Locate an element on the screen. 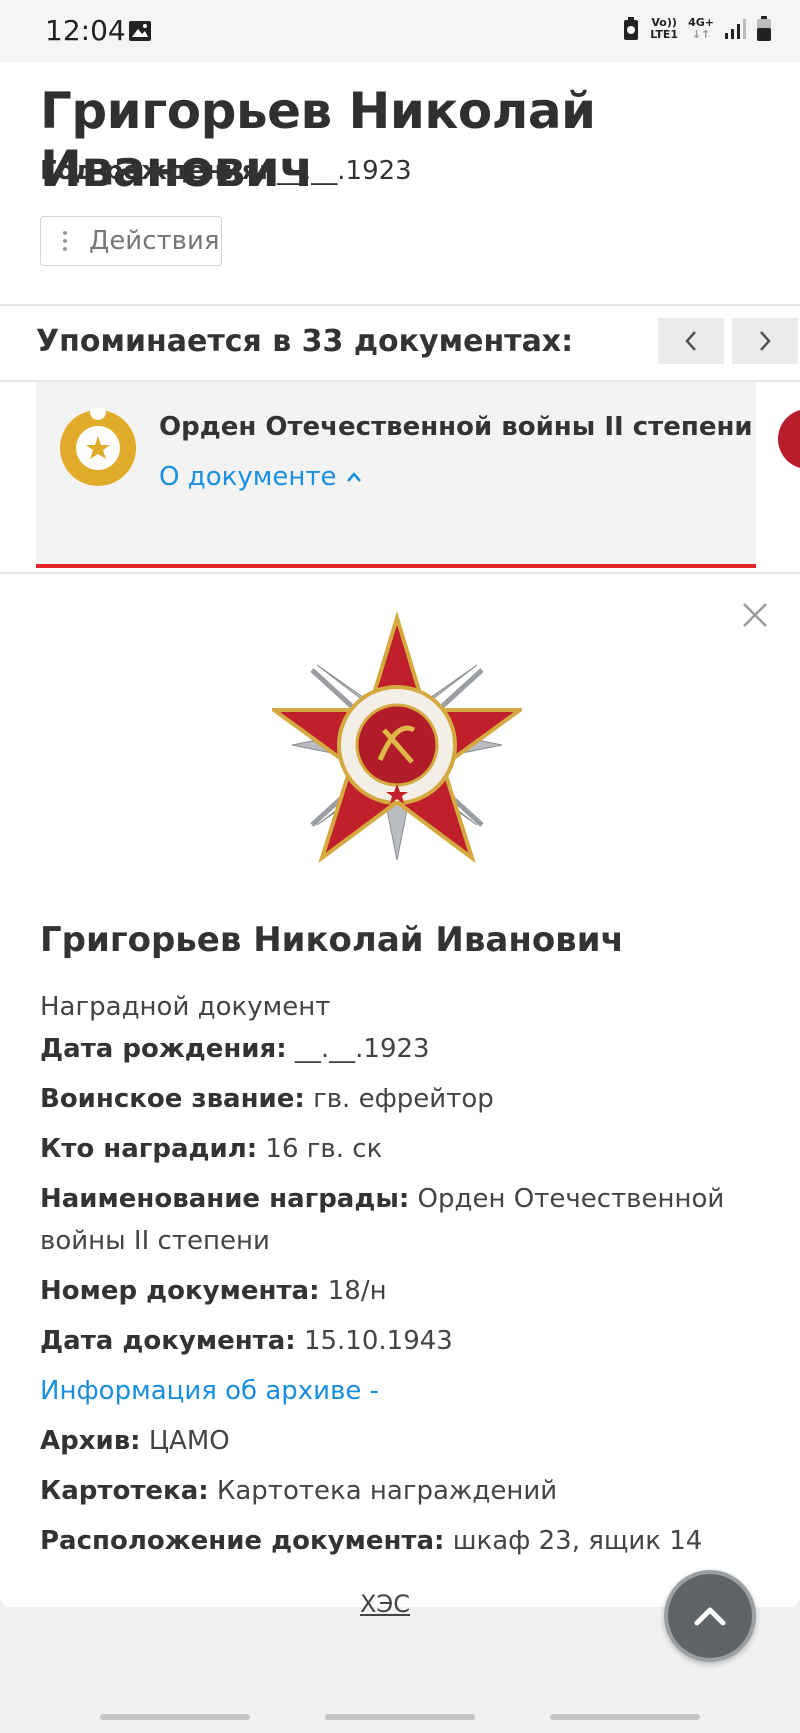 This screenshot has height=1733, width=800. detail-row-birth: Дата рождения: __.__.1923 is located at coordinates (400, 1049).